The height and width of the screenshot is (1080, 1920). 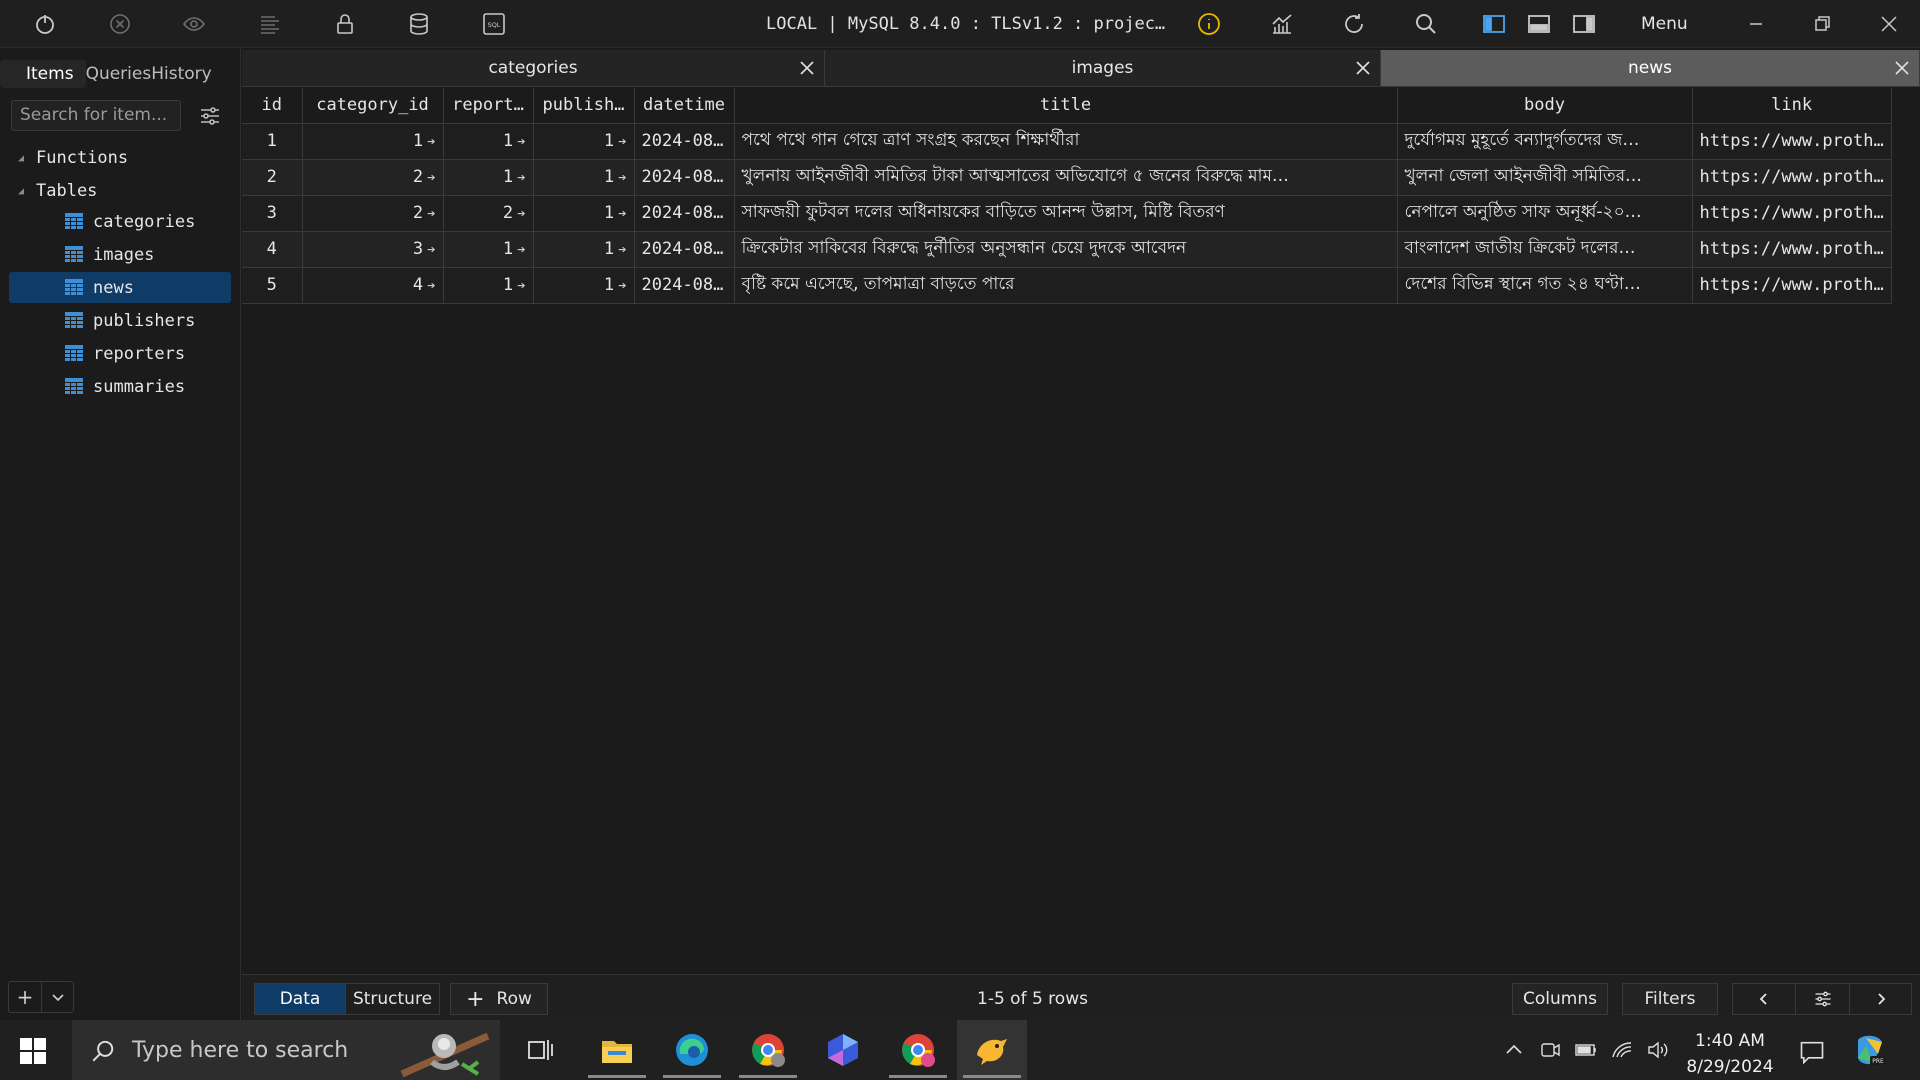 I want to click on page-settings-icon, so click(x=1822, y=999).